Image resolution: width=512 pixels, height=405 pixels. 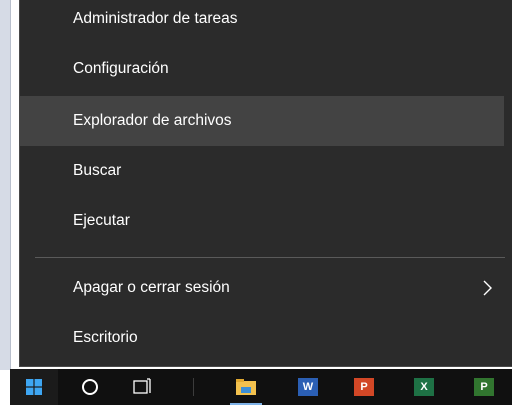 I want to click on task-view-button, so click(x=143, y=387).